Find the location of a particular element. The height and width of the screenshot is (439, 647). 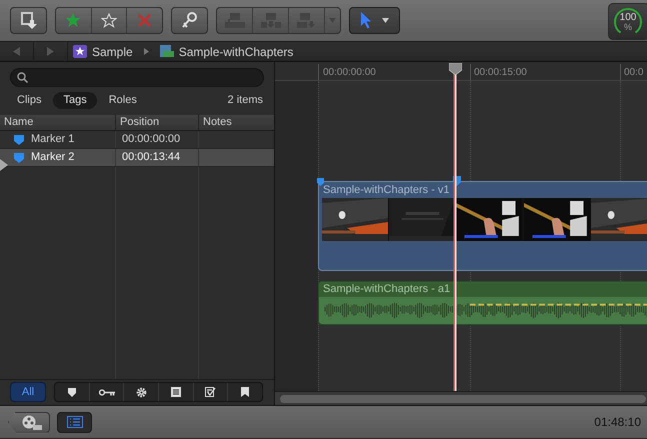

search-icon is located at coordinates (22, 77).